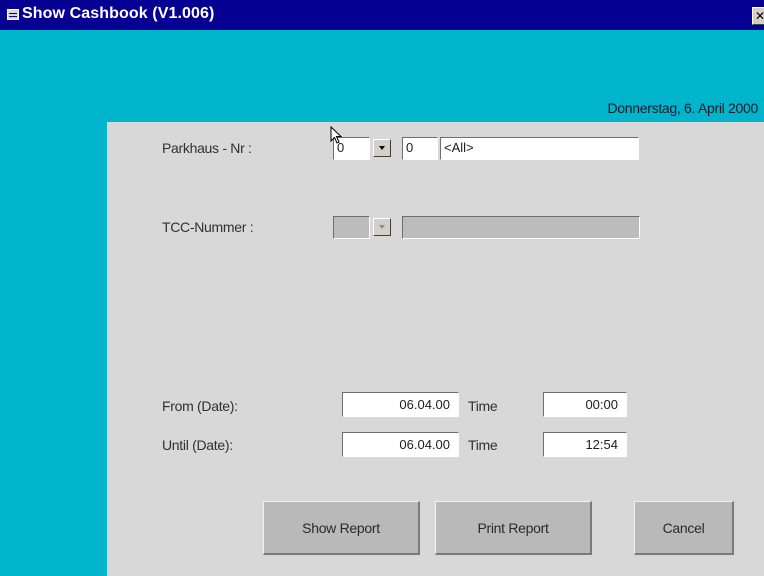  I want to click on cancel-button: Cancel, so click(684, 528).